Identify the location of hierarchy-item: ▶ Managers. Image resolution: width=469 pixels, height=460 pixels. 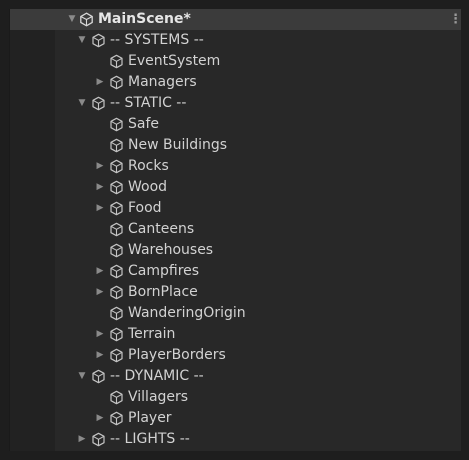
(235, 82).